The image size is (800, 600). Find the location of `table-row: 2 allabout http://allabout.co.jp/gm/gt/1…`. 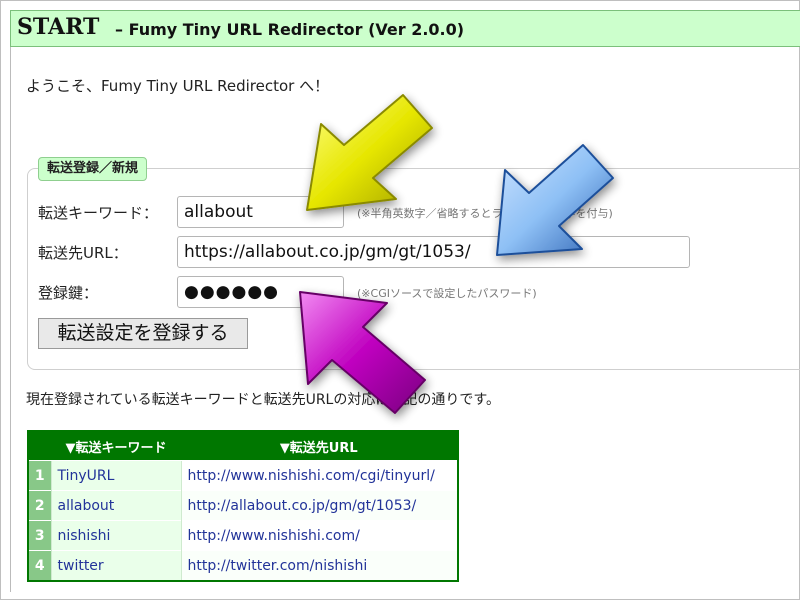

table-row: 2 allabout http://allabout.co.jp/gm/gt/1… is located at coordinates (243, 505).